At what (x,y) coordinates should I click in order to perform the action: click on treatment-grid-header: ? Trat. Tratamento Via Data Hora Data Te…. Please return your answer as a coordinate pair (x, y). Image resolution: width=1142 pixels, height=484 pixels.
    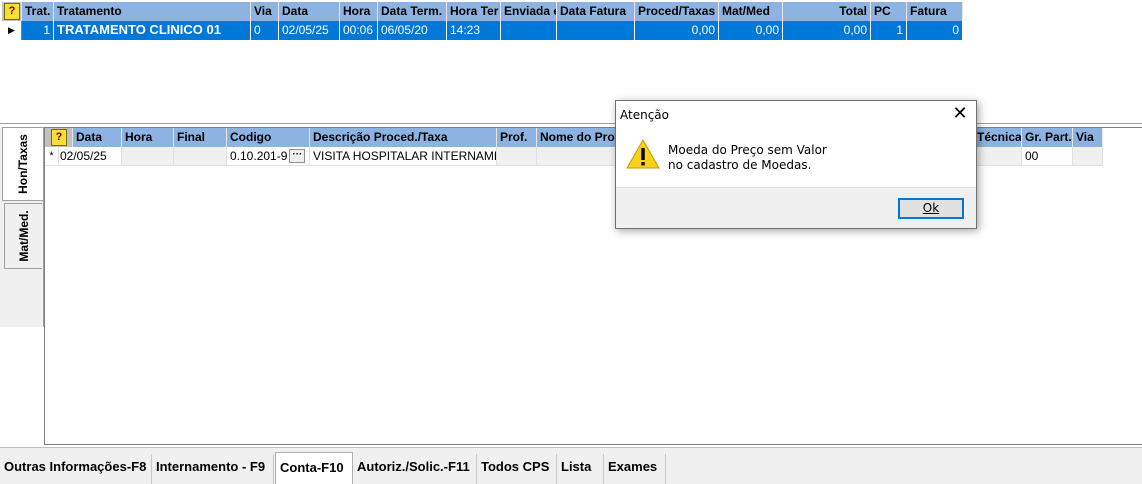
    Looking at the image, I should click on (482, 11).